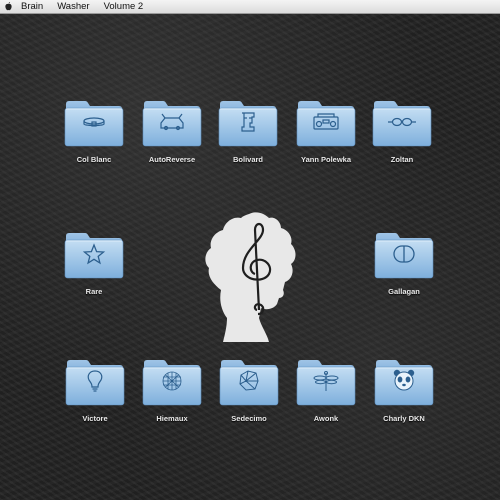 The image size is (500, 500). Describe the element at coordinates (250, 277) in the screenshot. I see `treble-clef-afro-profile-logo` at that location.